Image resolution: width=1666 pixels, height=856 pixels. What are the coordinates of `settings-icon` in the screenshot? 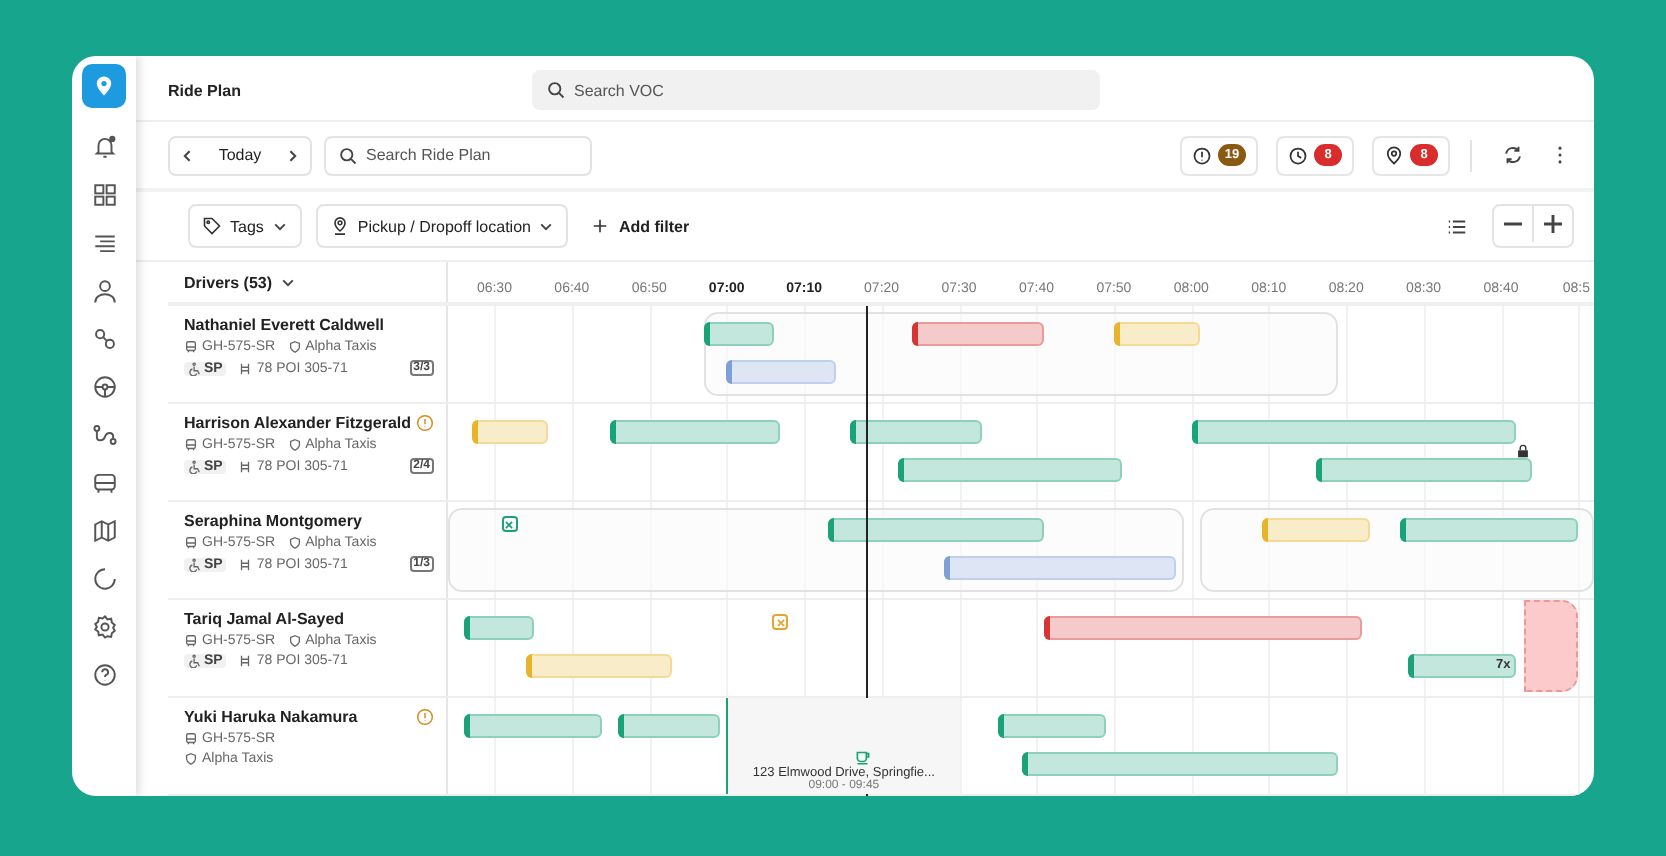 It's located at (104, 627).